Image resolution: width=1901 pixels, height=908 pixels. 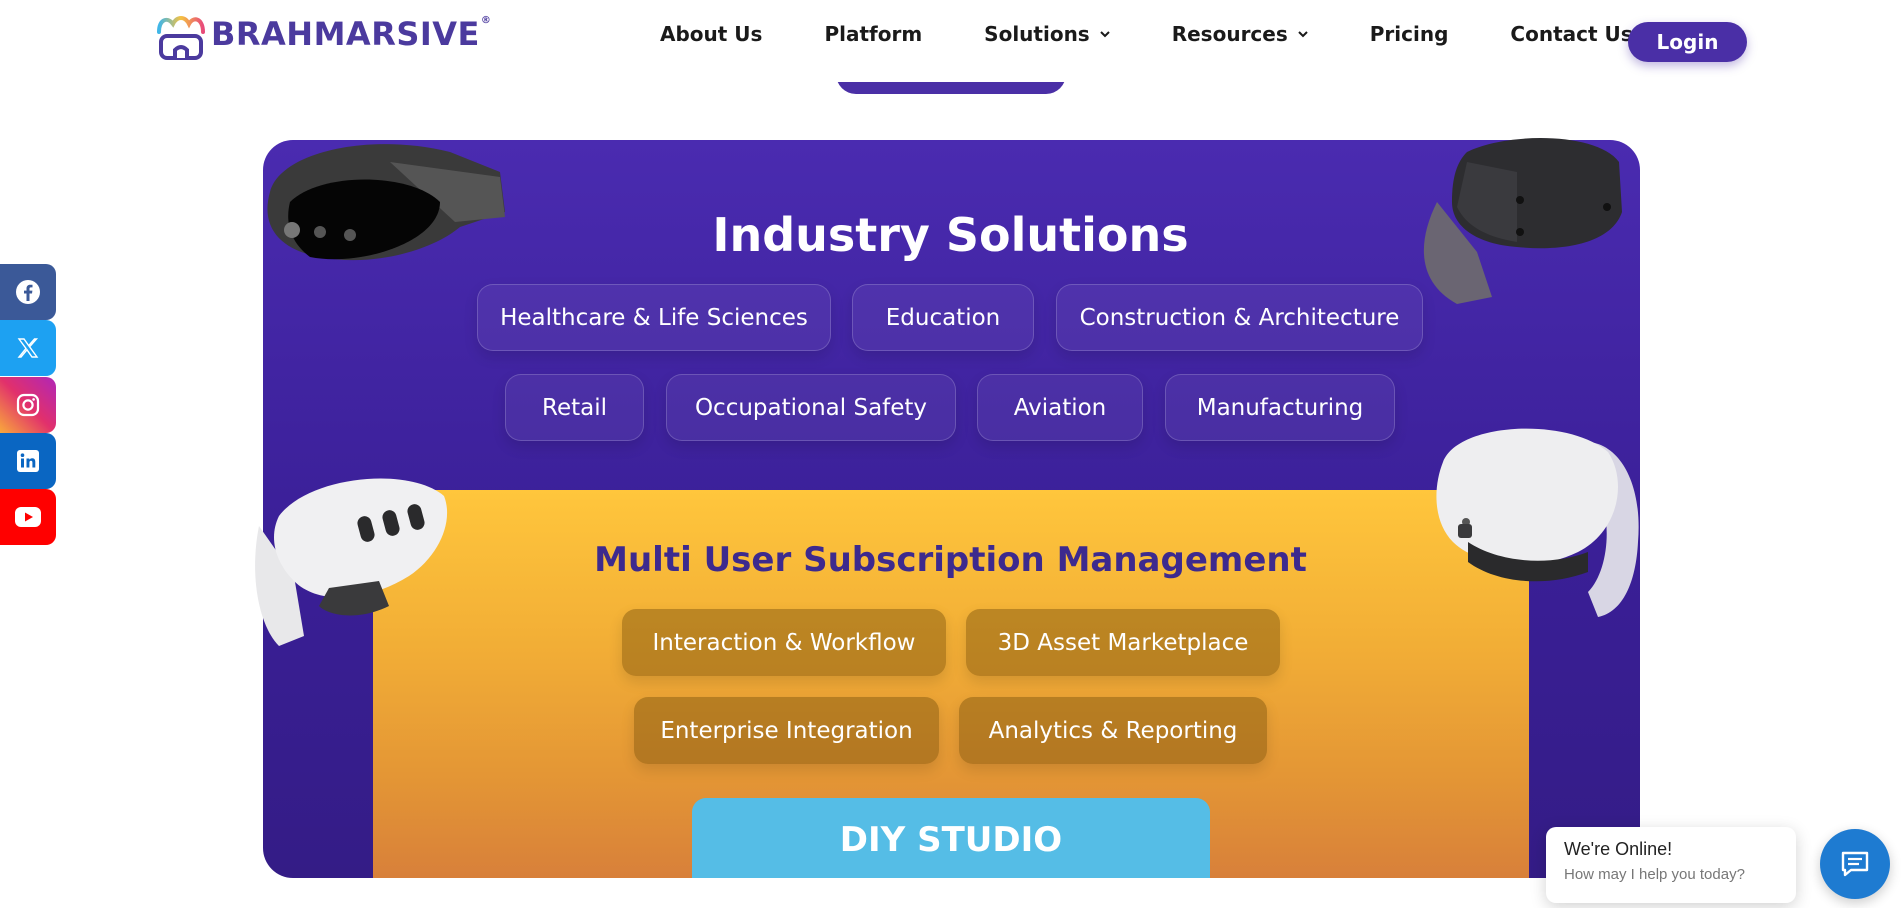 I want to click on x-twitter-button, so click(x=28, y=348).